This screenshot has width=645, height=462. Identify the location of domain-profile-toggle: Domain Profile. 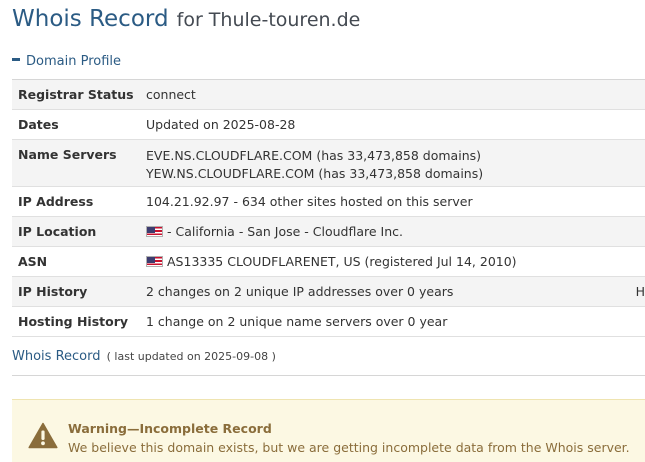
(66, 61).